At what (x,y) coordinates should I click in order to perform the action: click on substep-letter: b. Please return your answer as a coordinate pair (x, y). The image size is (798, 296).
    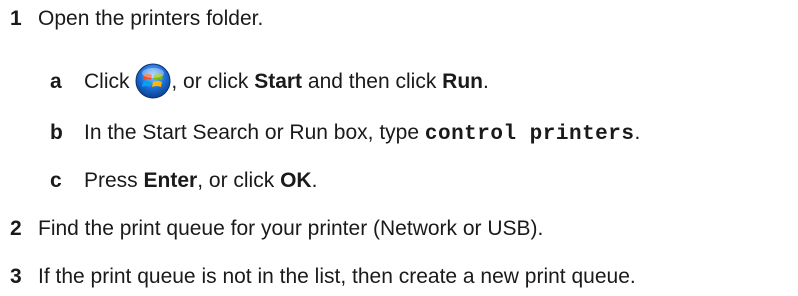
    Looking at the image, I should click on (56, 132).